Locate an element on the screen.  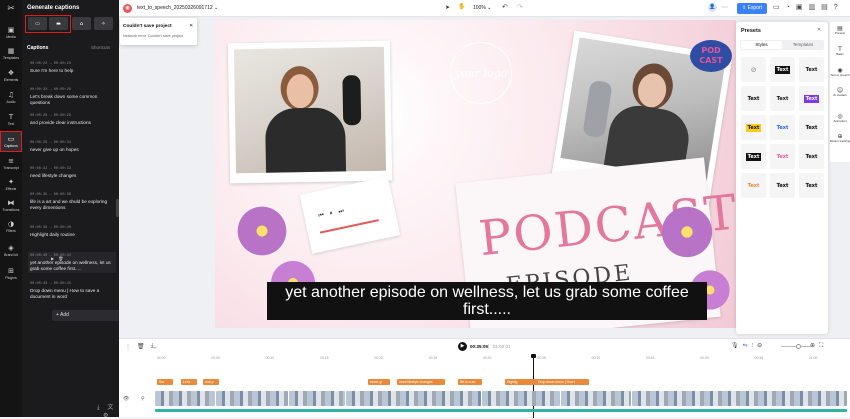
caption-text: Highlight daily routine is located at coordinates (73, 235).